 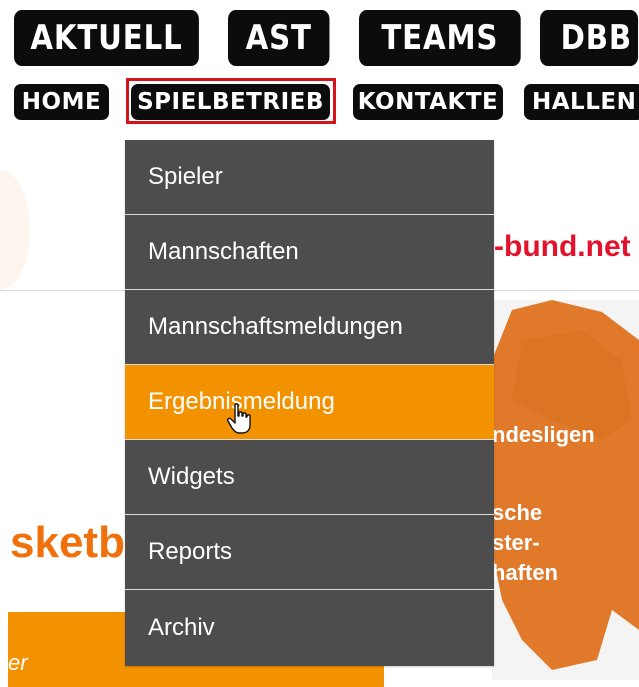 What do you see at coordinates (589, 38) in the screenshot?
I see `nav-dbb: DBB` at bounding box center [589, 38].